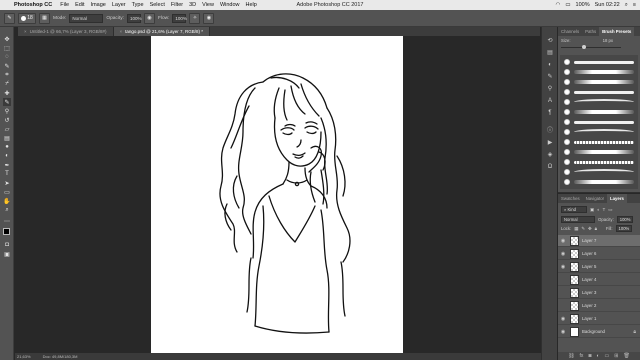  What do you see at coordinates (25, 31) in the screenshot?
I see `close-icon: ×` at bounding box center [25, 31].